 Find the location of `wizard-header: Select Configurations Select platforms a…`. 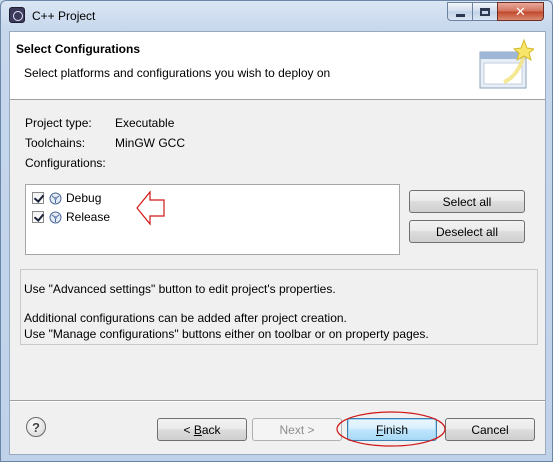

wizard-header: Select Configurations Select platforms a… is located at coordinates (277, 66).